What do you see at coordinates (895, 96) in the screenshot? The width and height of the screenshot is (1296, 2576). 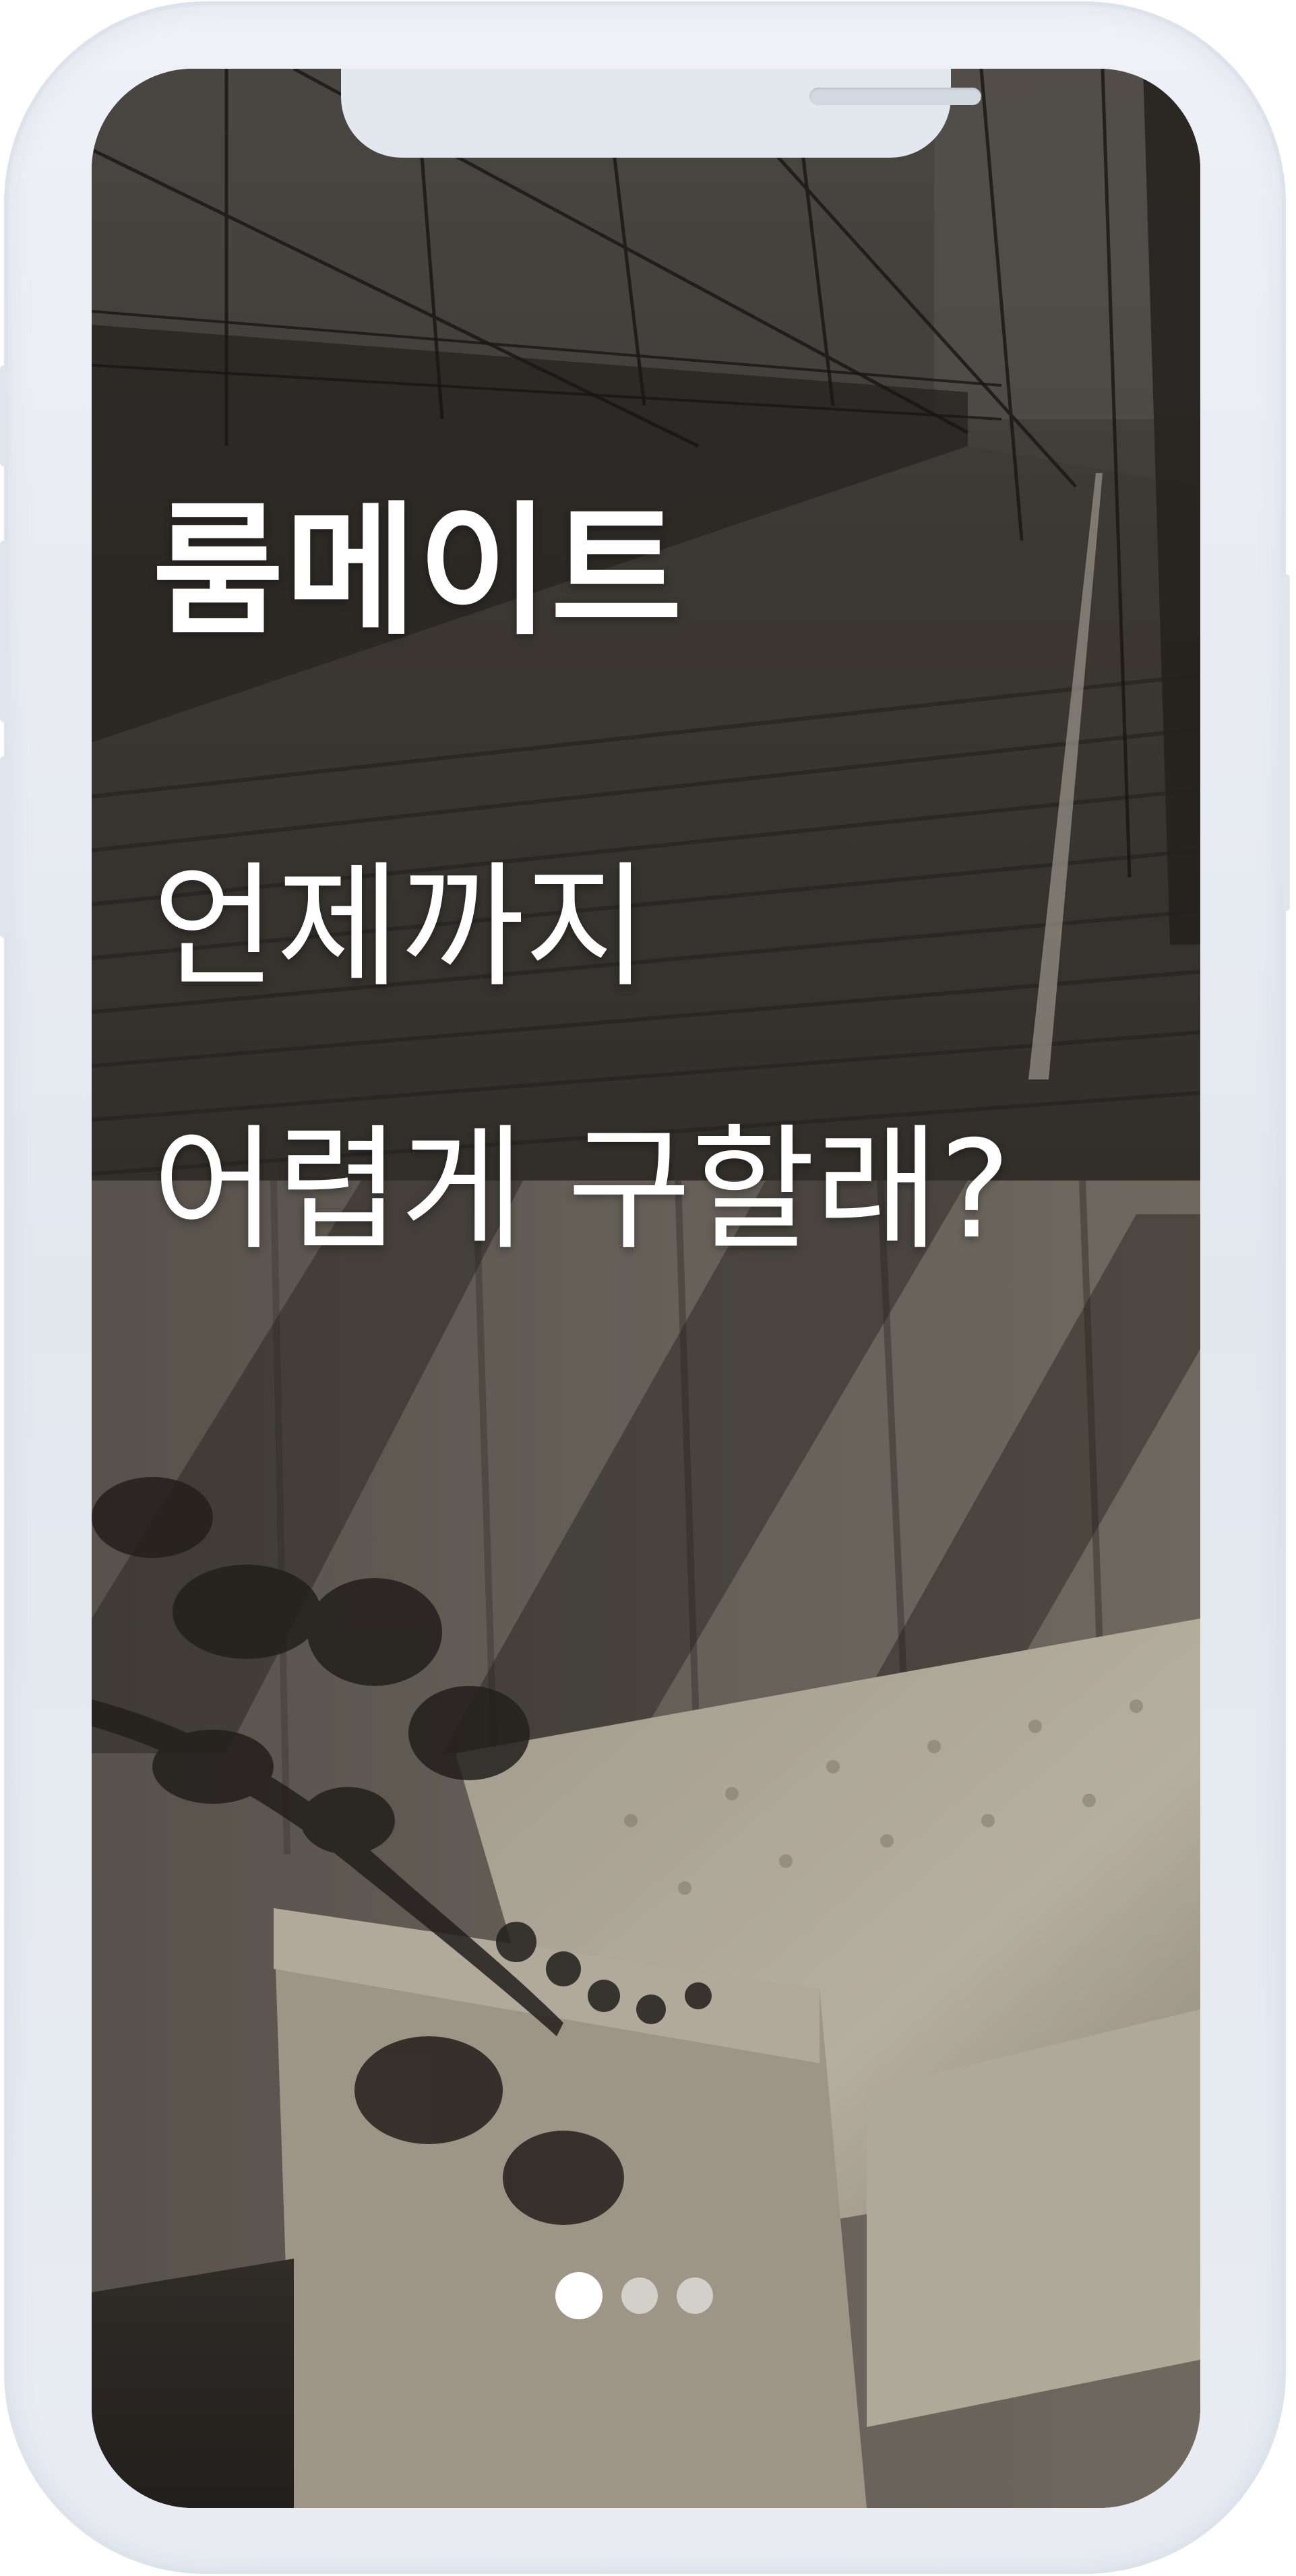 I see `earpiece-speaker` at bounding box center [895, 96].